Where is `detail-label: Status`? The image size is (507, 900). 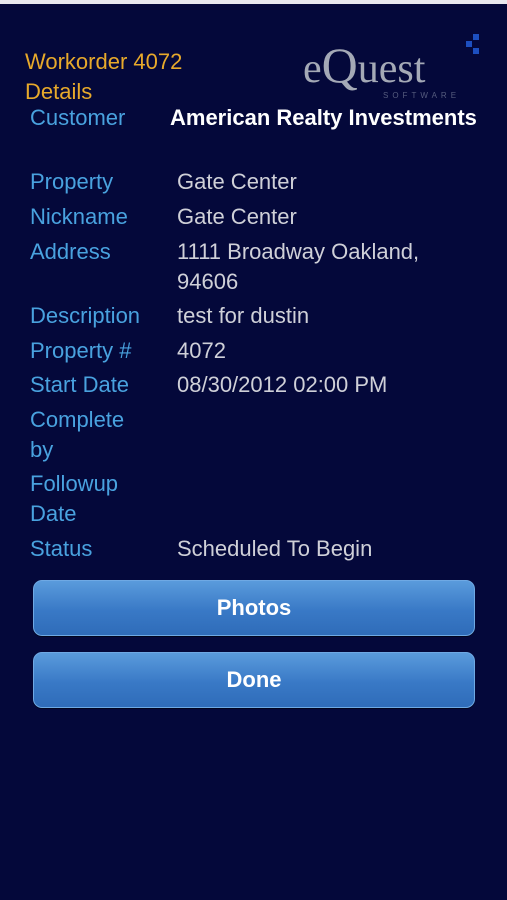 detail-label: Status is located at coordinates (61, 548).